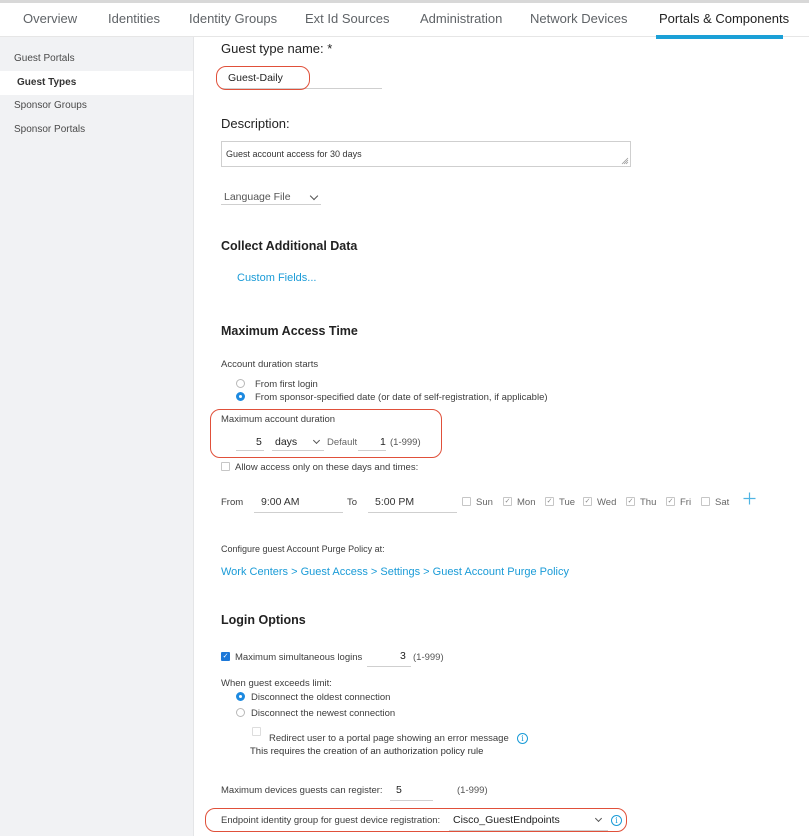 The image size is (809, 836). Describe the element at coordinates (579, 18) in the screenshot. I see `tab-network-devices: Network Devices` at that location.